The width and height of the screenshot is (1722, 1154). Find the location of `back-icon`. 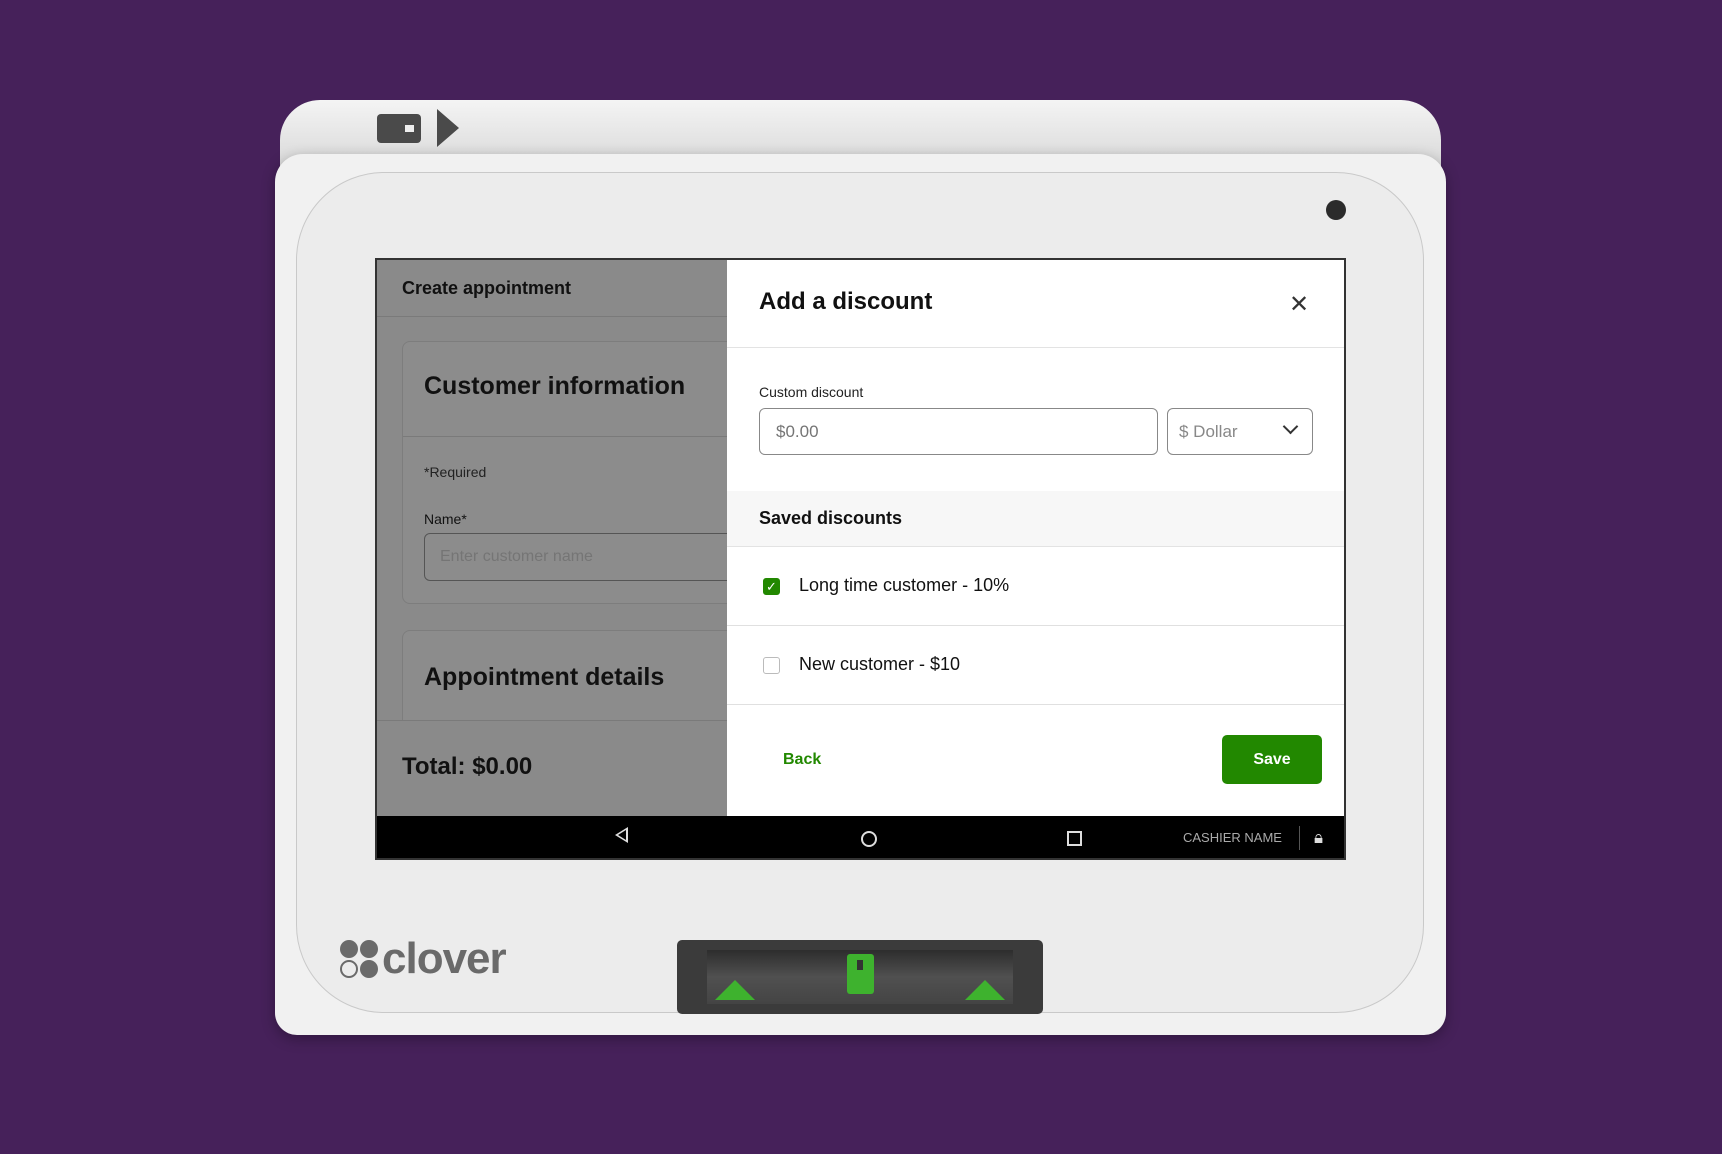

back-icon is located at coordinates (621, 835).